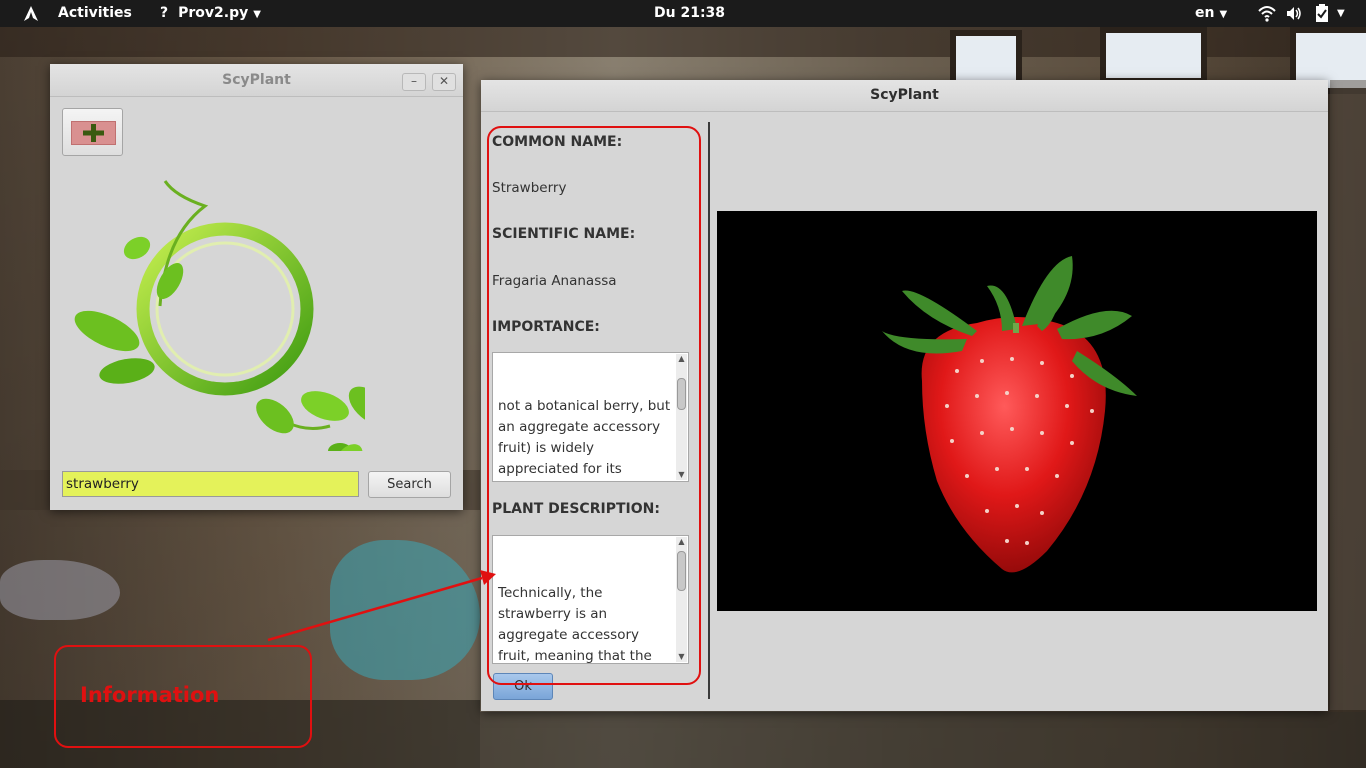  I want to click on close-button: ✕, so click(444, 82).